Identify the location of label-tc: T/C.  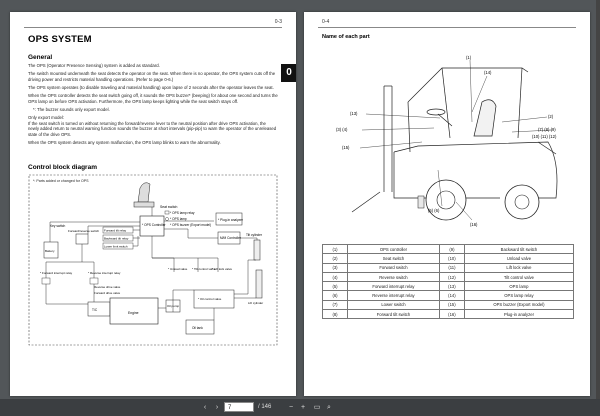
(95, 310).